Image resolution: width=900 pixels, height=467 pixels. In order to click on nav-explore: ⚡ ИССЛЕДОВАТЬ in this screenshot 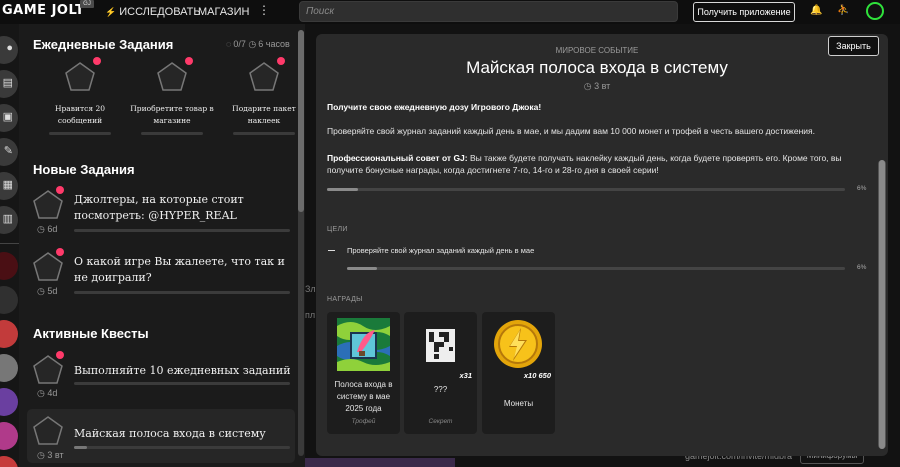, I will do `click(153, 12)`.